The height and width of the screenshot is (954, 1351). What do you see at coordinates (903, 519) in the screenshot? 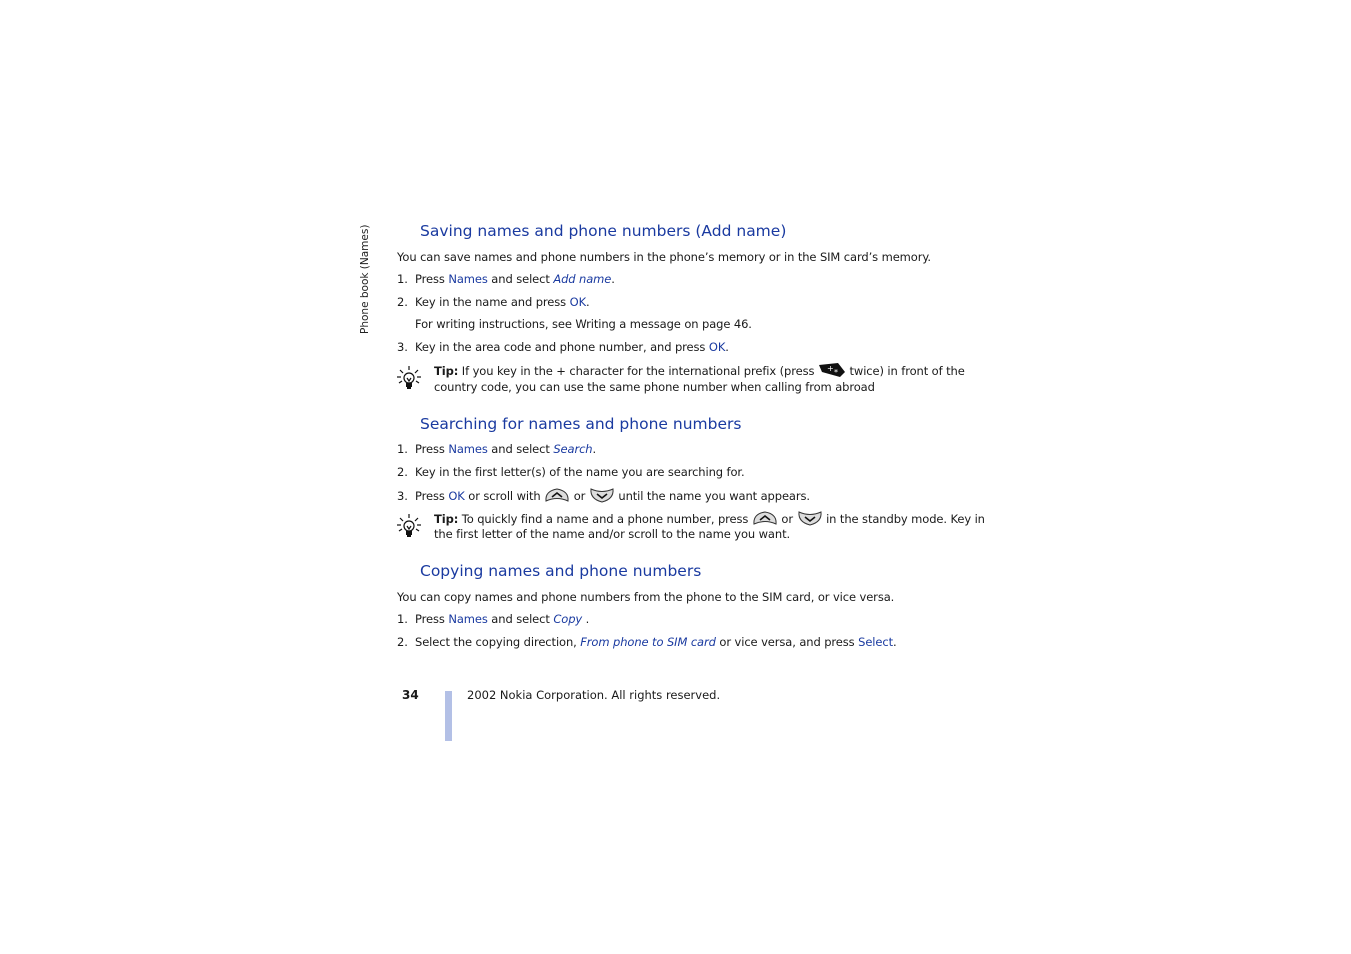
I see `tip-text: in the standby mode. Key in` at bounding box center [903, 519].